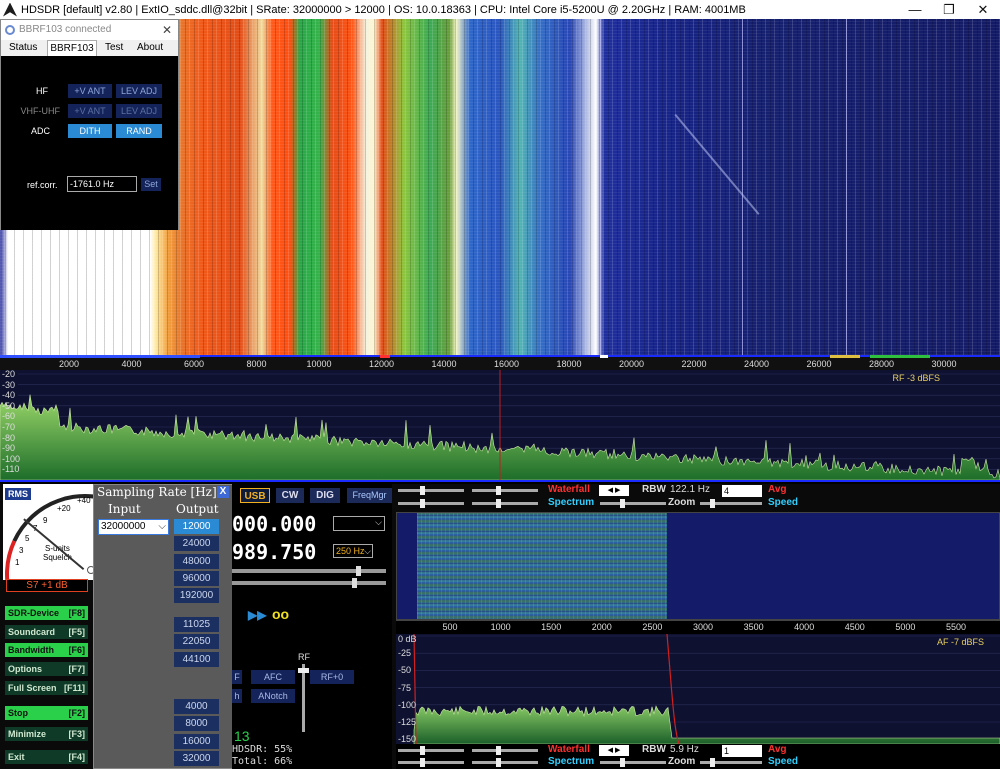 The width and height of the screenshot is (1000, 769). I want to click on vhf-vant-button: +V ANT, so click(90, 111).